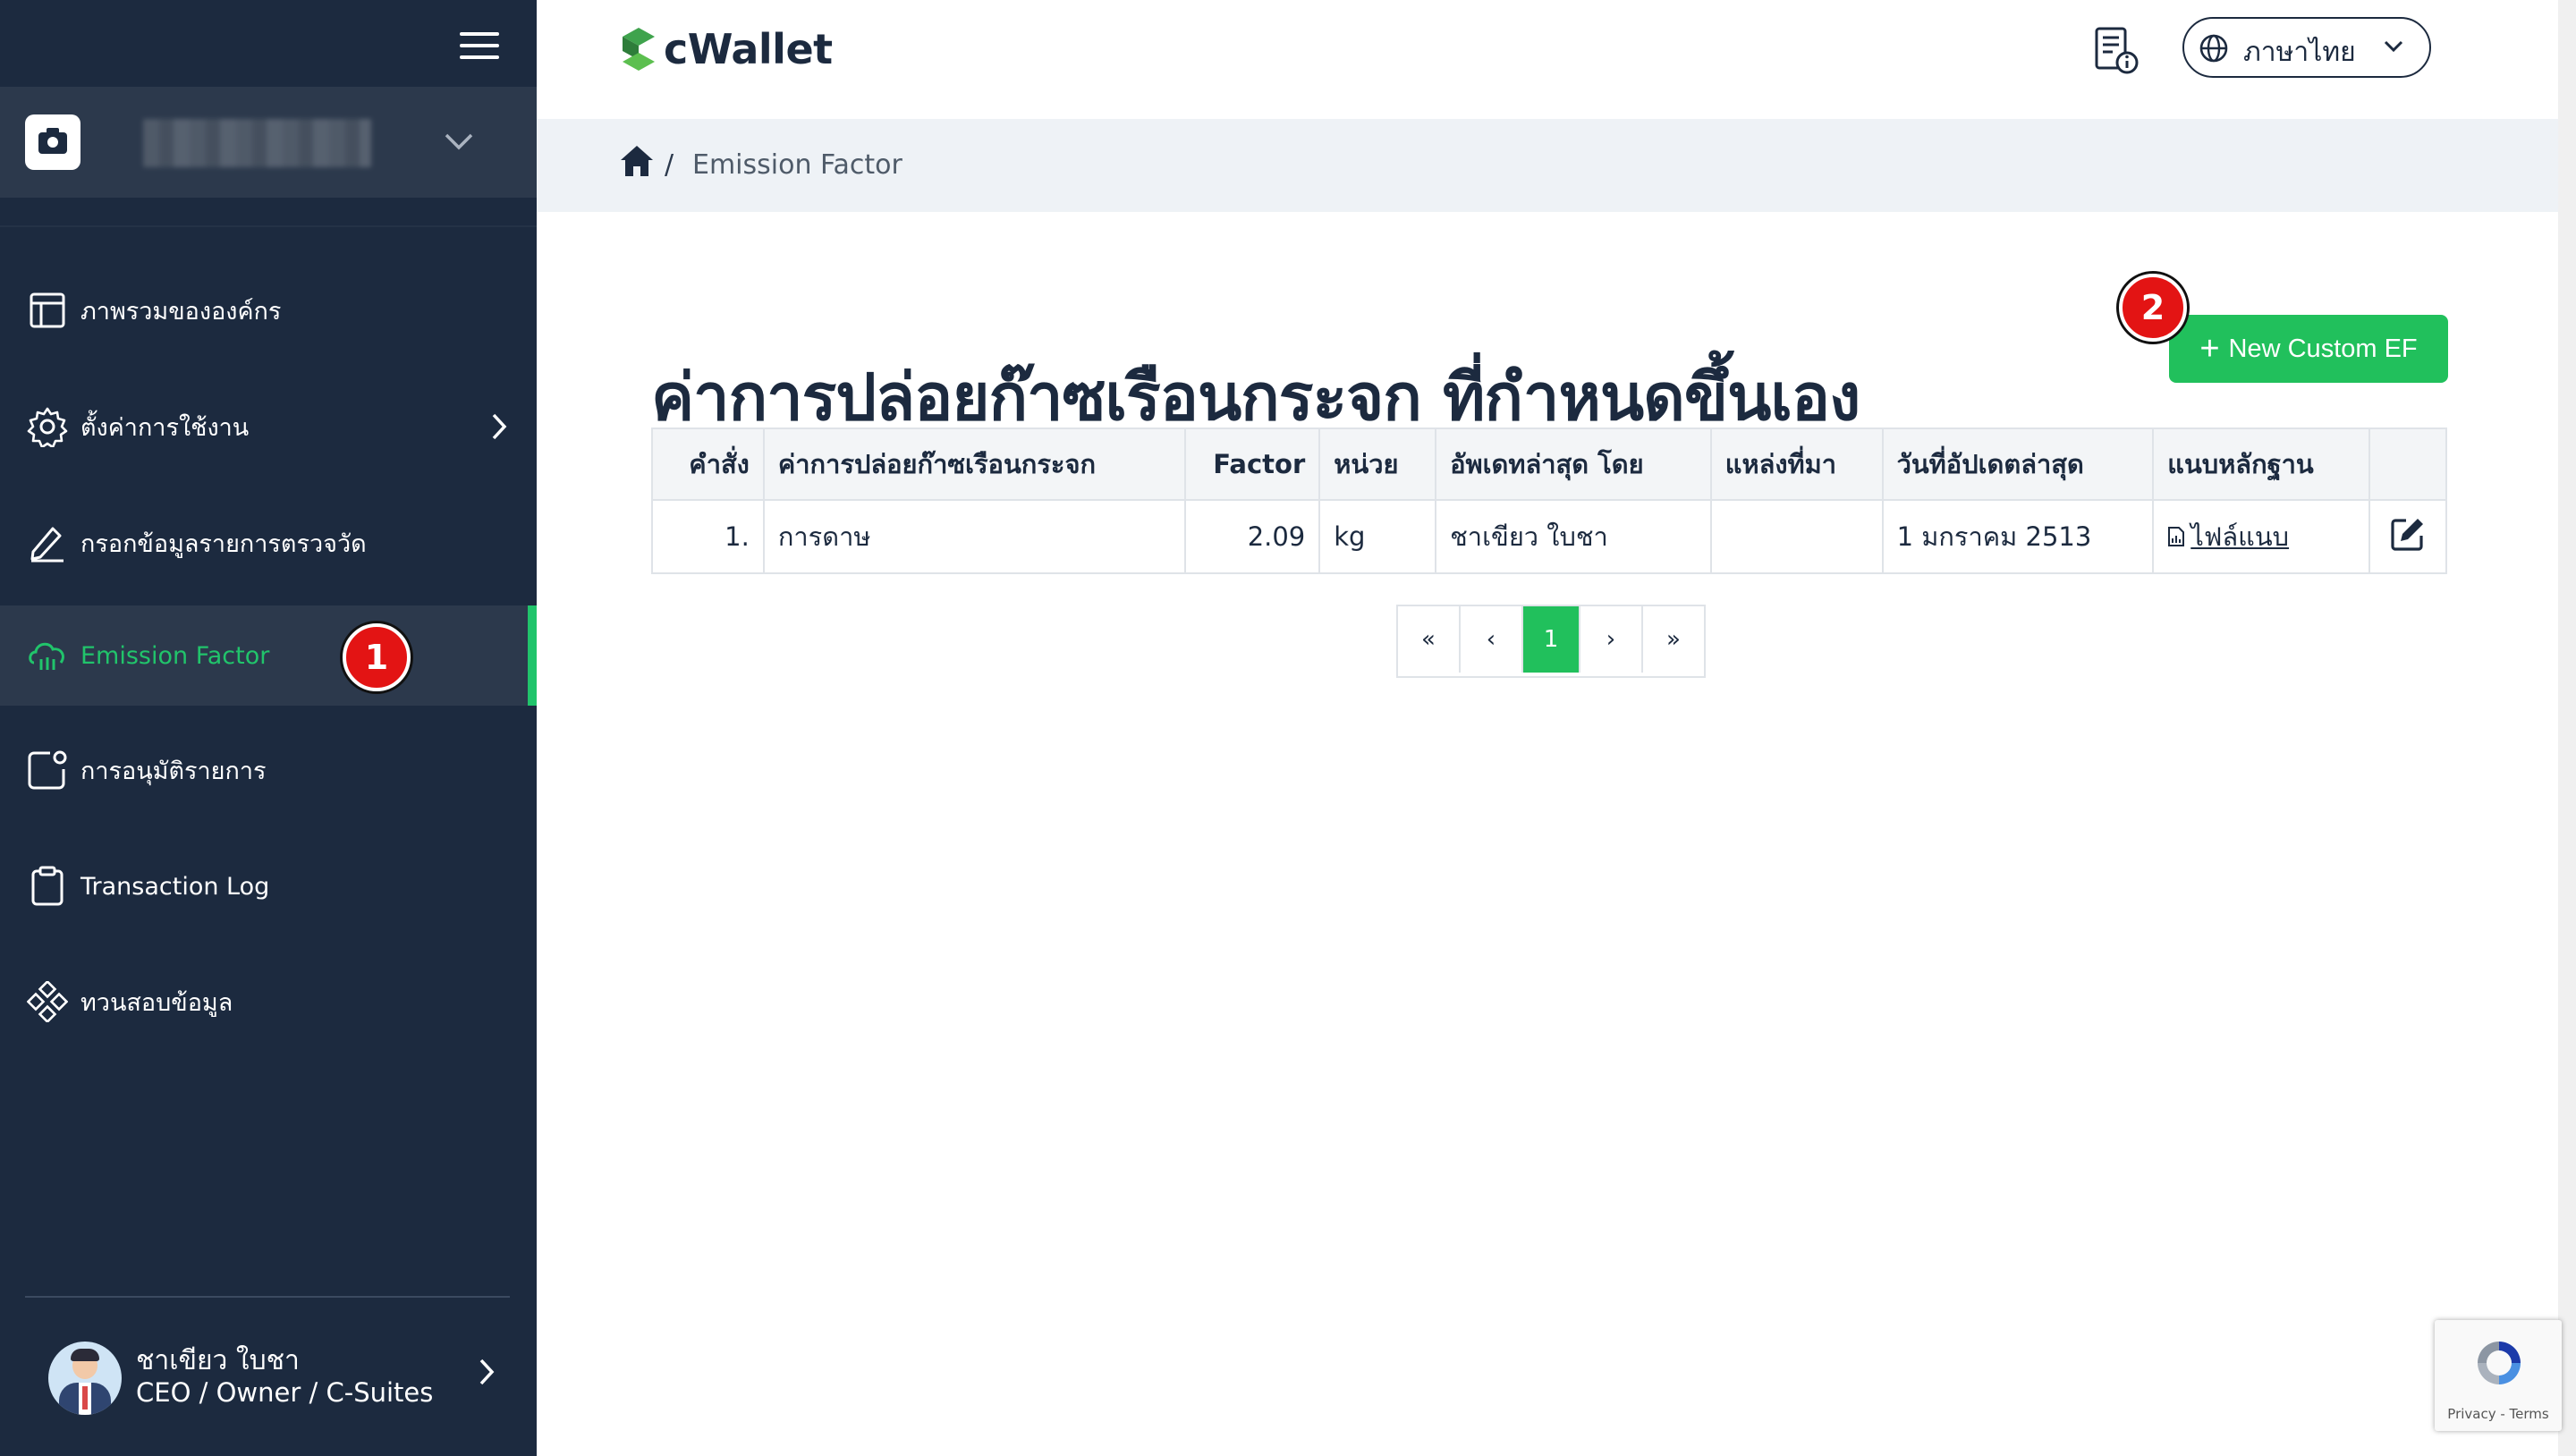  Describe the element at coordinates (268, 427) in the screenshot. I see `sidebar-item-settings: ตั้งค่าการใช้งาน` at that location.